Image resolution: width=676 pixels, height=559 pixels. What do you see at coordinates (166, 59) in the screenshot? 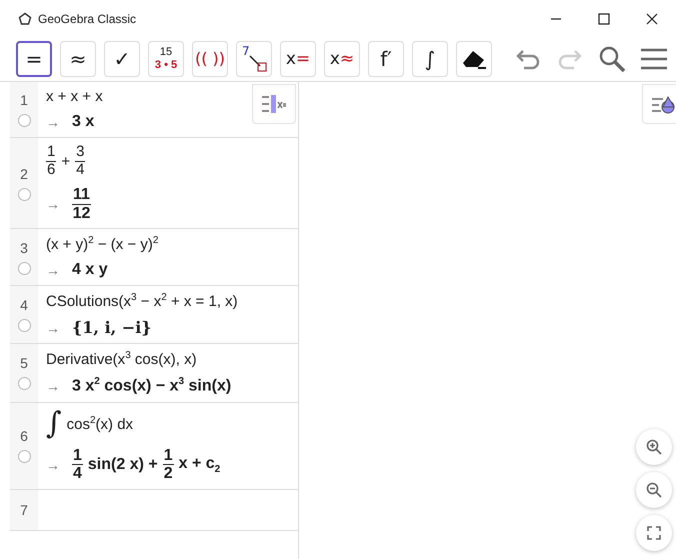
I see `factor-button: 15 3 • 5` at bounding box center [166, 59].